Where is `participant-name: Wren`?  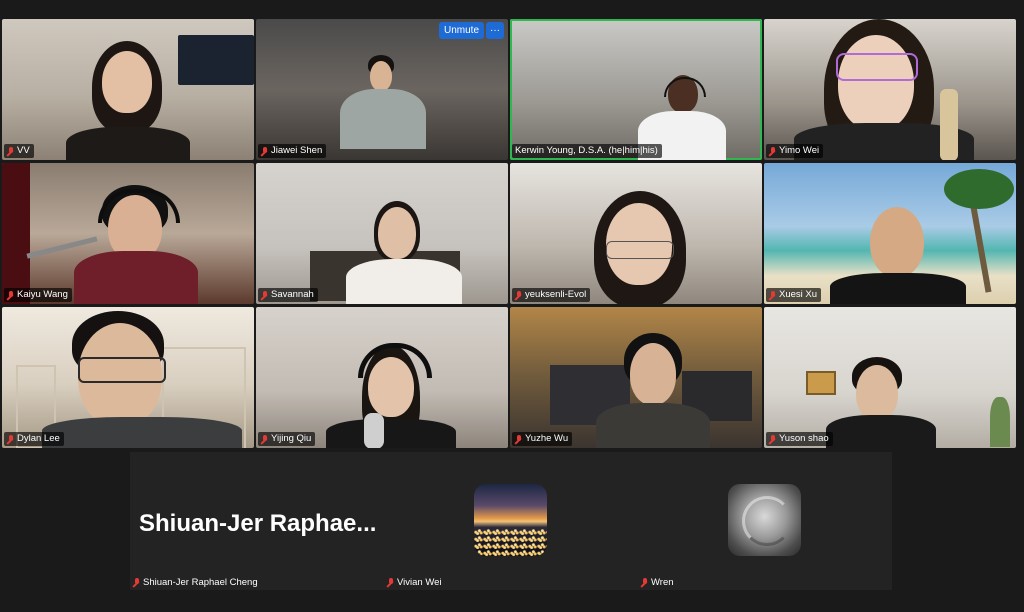
participant-name: Wren is located at coordinates (662, 582).